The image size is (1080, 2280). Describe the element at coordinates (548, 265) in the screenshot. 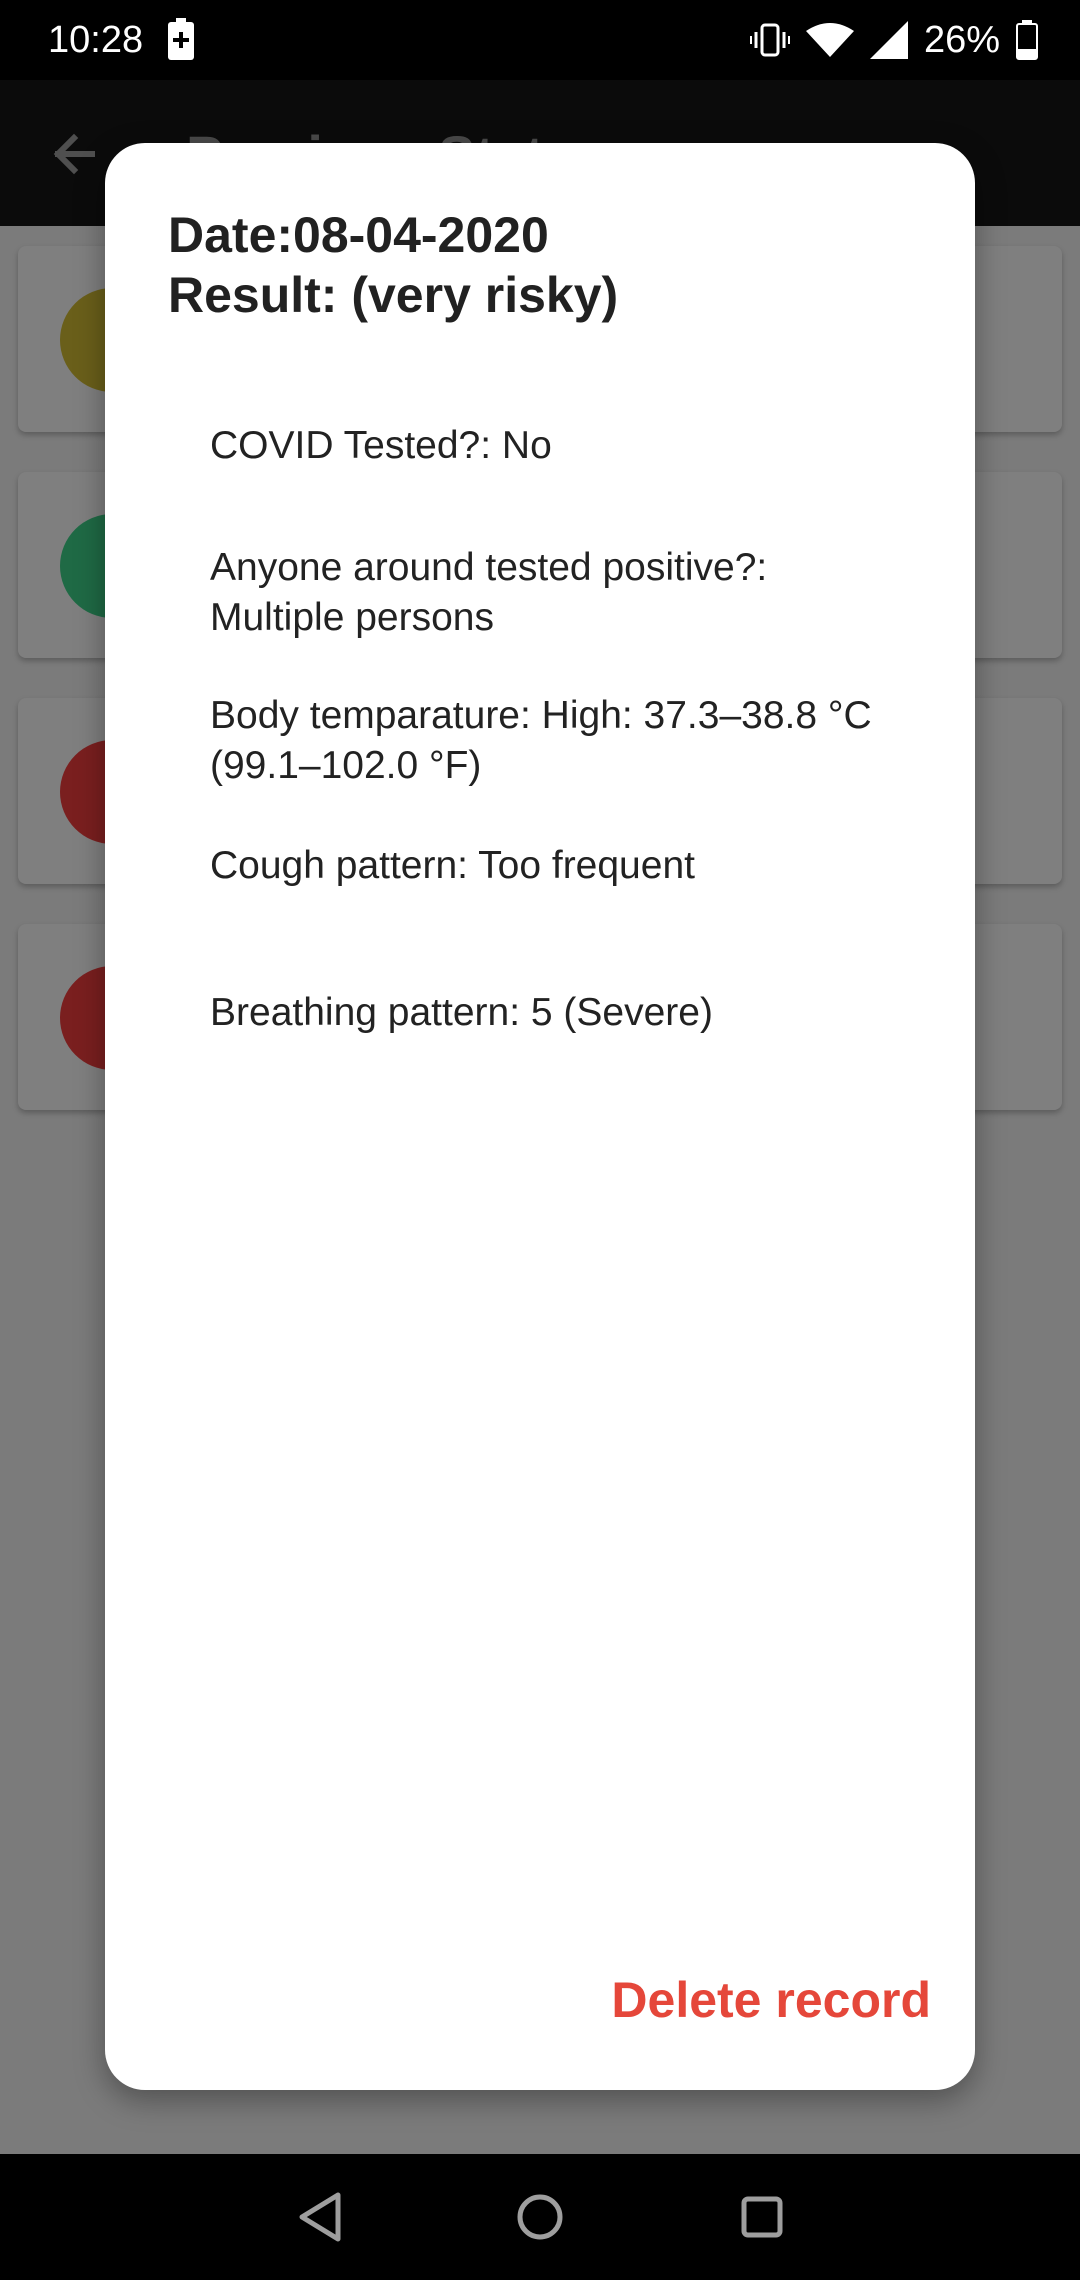

I see `dialog-title: Date:08-04-2020 Result: (very risky)` at that location.